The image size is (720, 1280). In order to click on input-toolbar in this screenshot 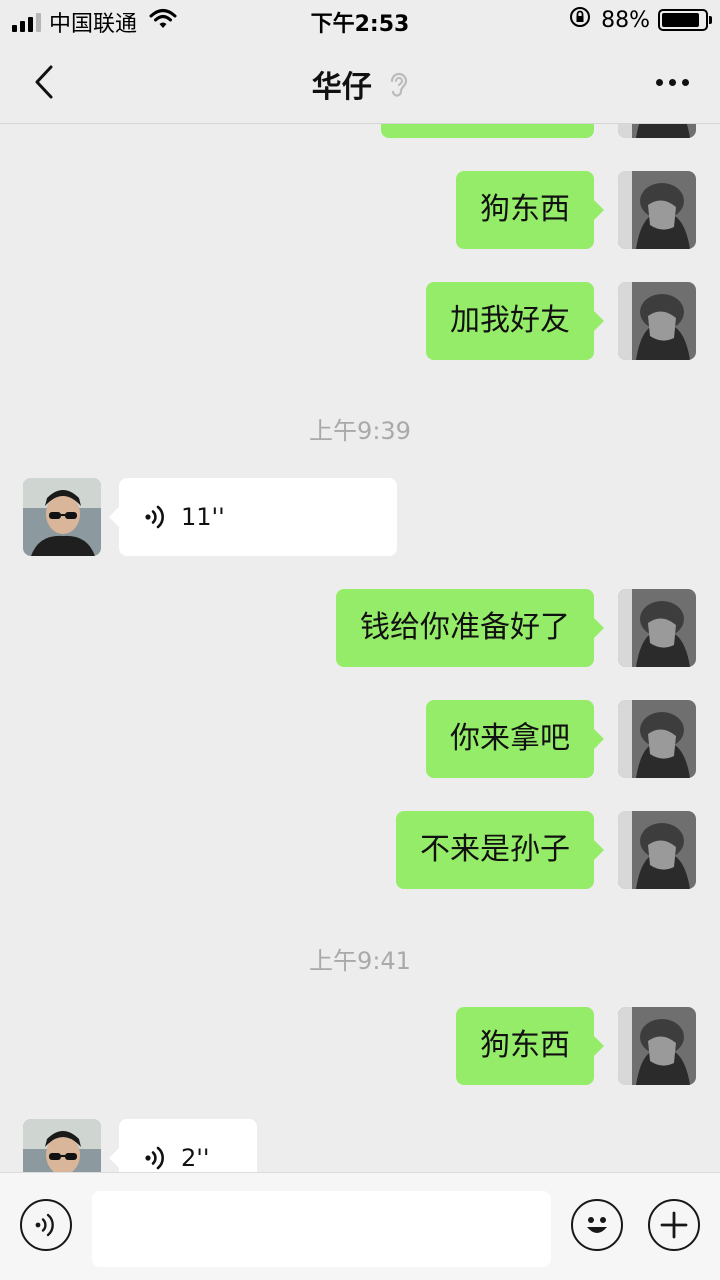, I will do `click(360, 1226)`.